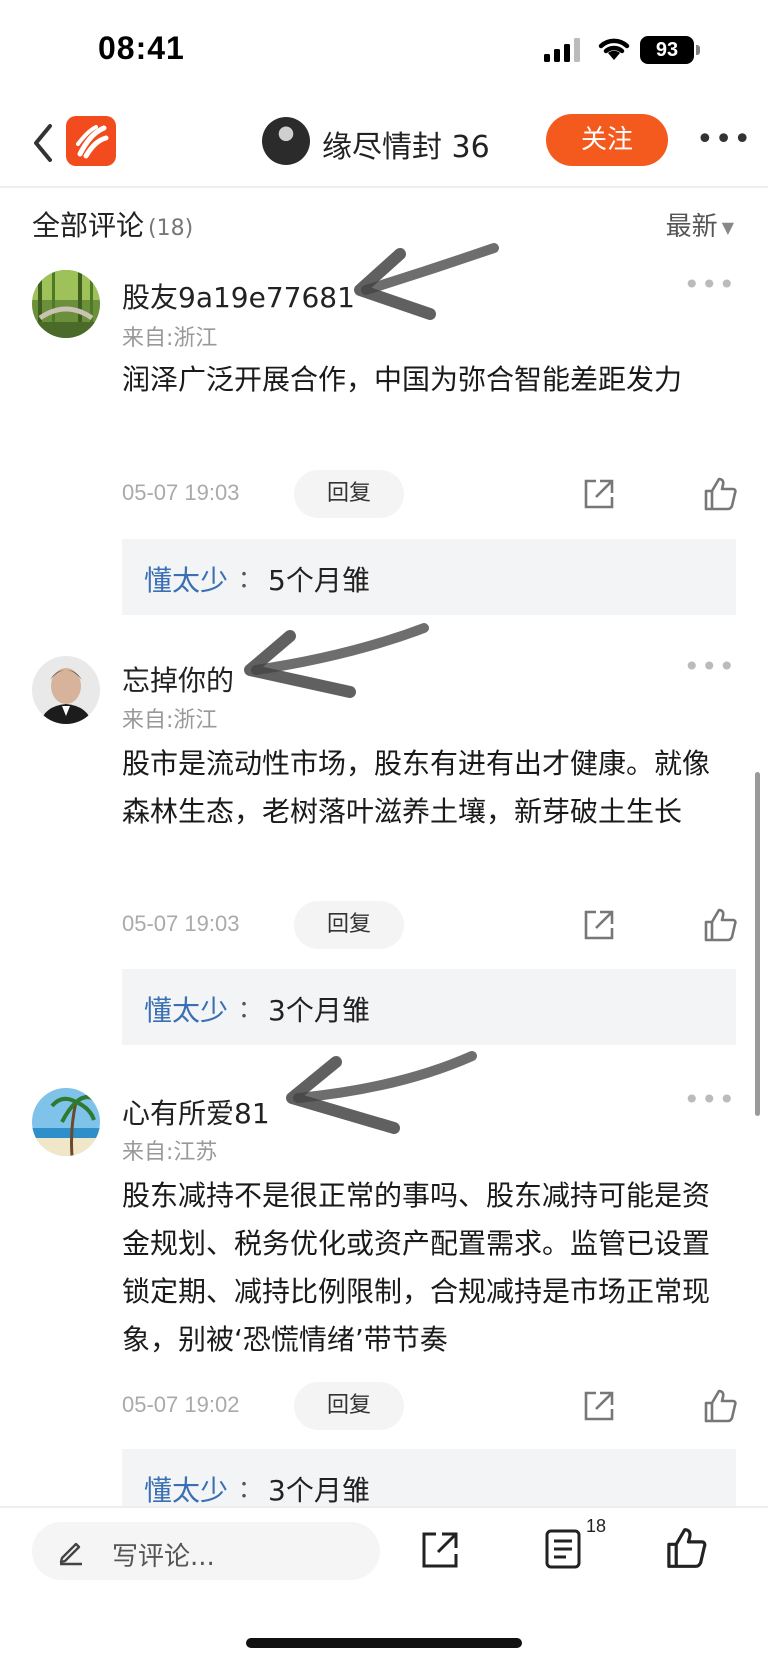 The width and height of the screenshot is (768, 1665). Describe the element at coordinates (727, 227) in the screenshot. I see `caret-down-icon: ▼` at that location.